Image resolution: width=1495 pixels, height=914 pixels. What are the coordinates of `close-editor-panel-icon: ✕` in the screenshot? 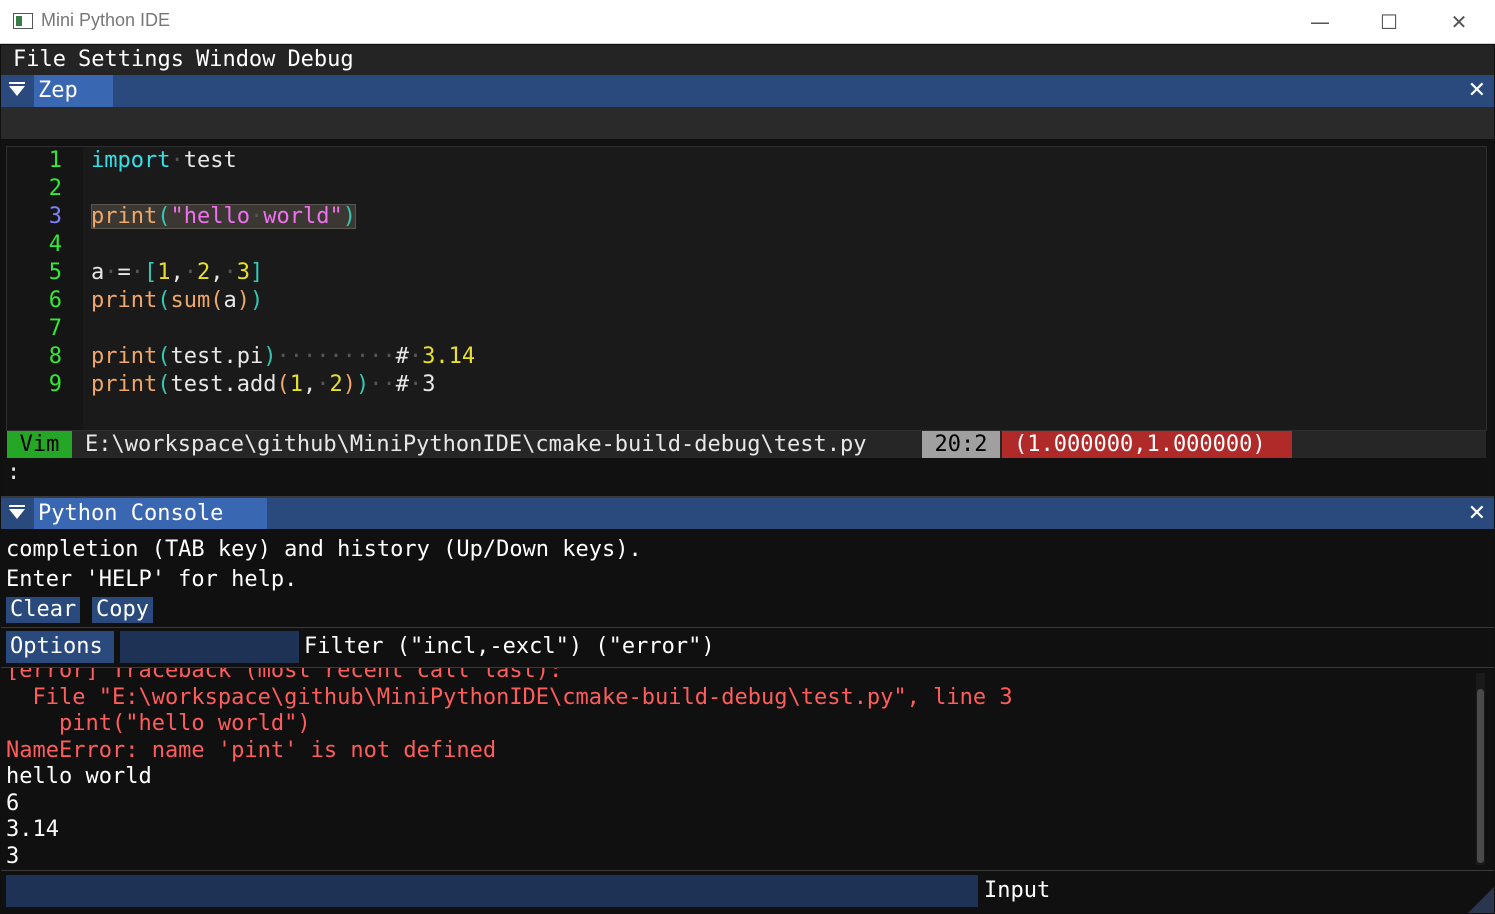 It's located at (1477, 91).